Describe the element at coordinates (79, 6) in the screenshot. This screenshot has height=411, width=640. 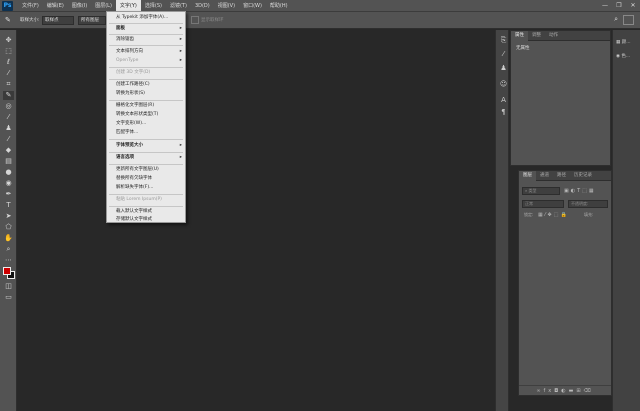
I see `menu-image: 图像(I)` at that location.